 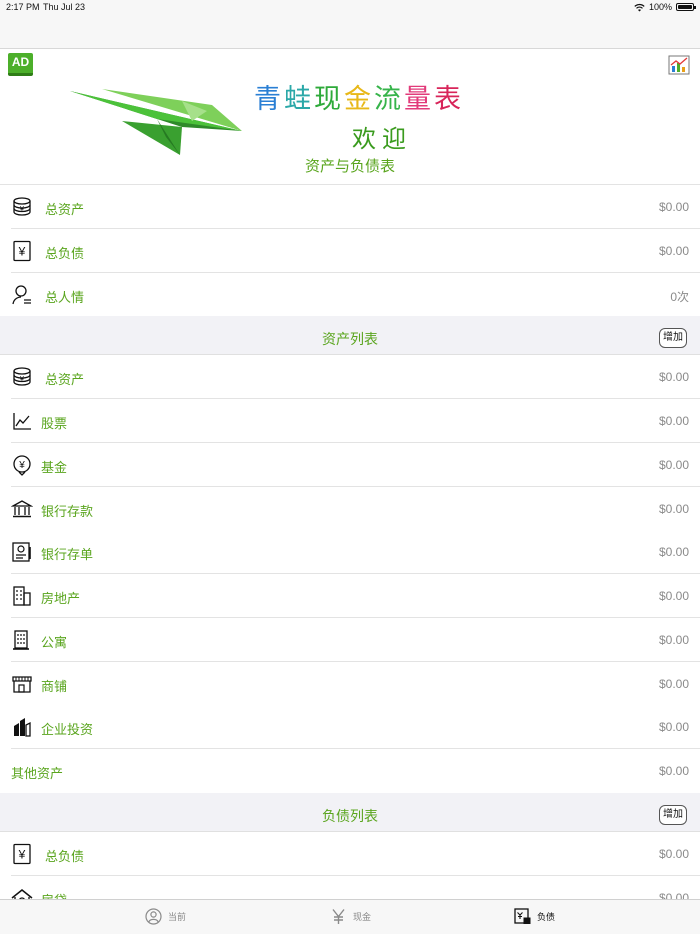 What do you see at coordinates (350, 552) in the screenshot?
I see `asset-row-bank-certificate: 银行存单 $0.00` at bounding box center [350, 552].